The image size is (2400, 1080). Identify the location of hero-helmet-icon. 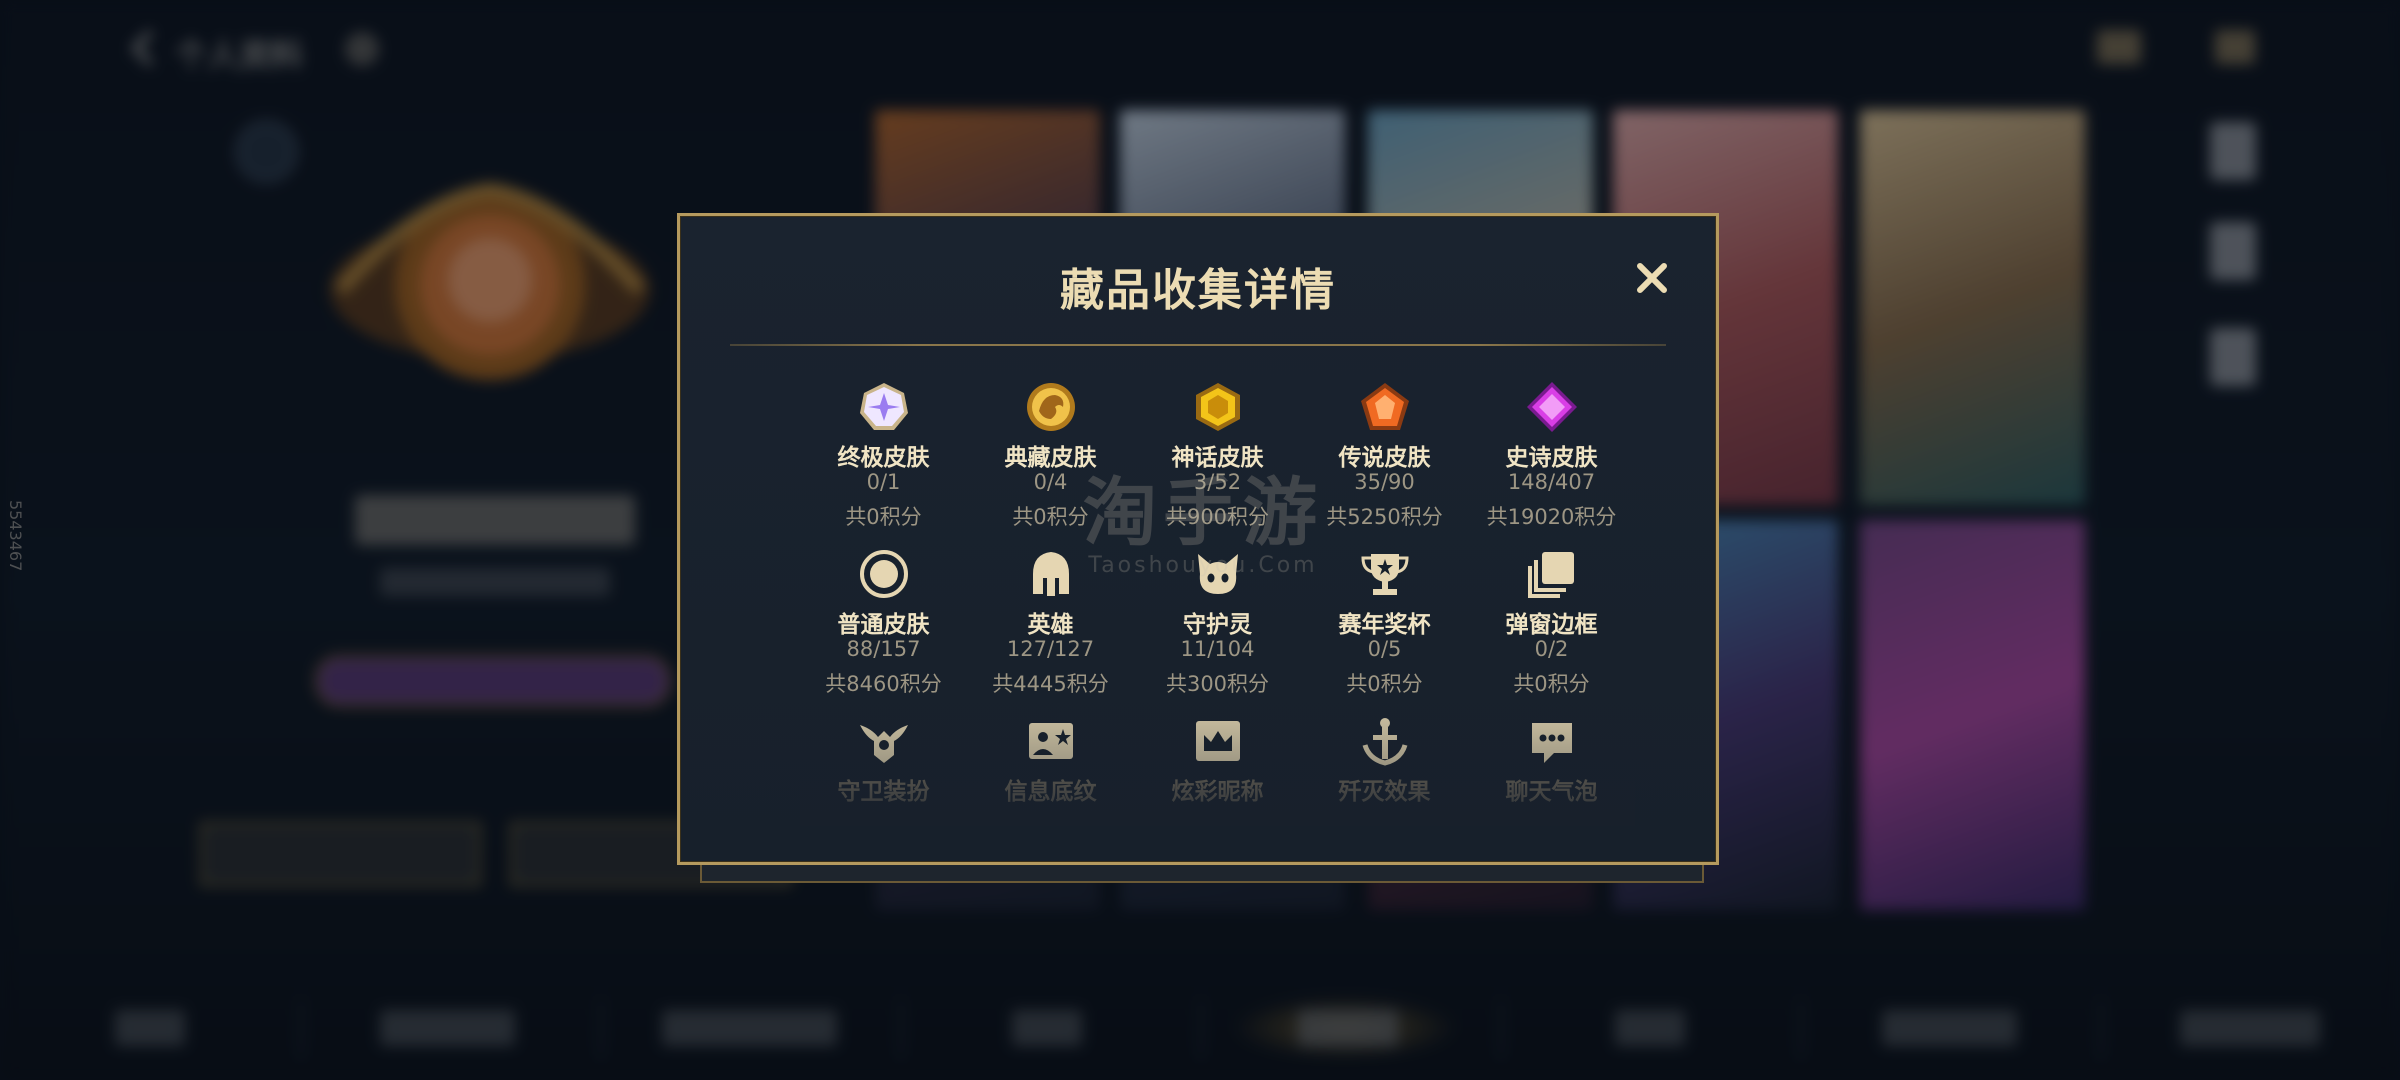
(1051, 574).